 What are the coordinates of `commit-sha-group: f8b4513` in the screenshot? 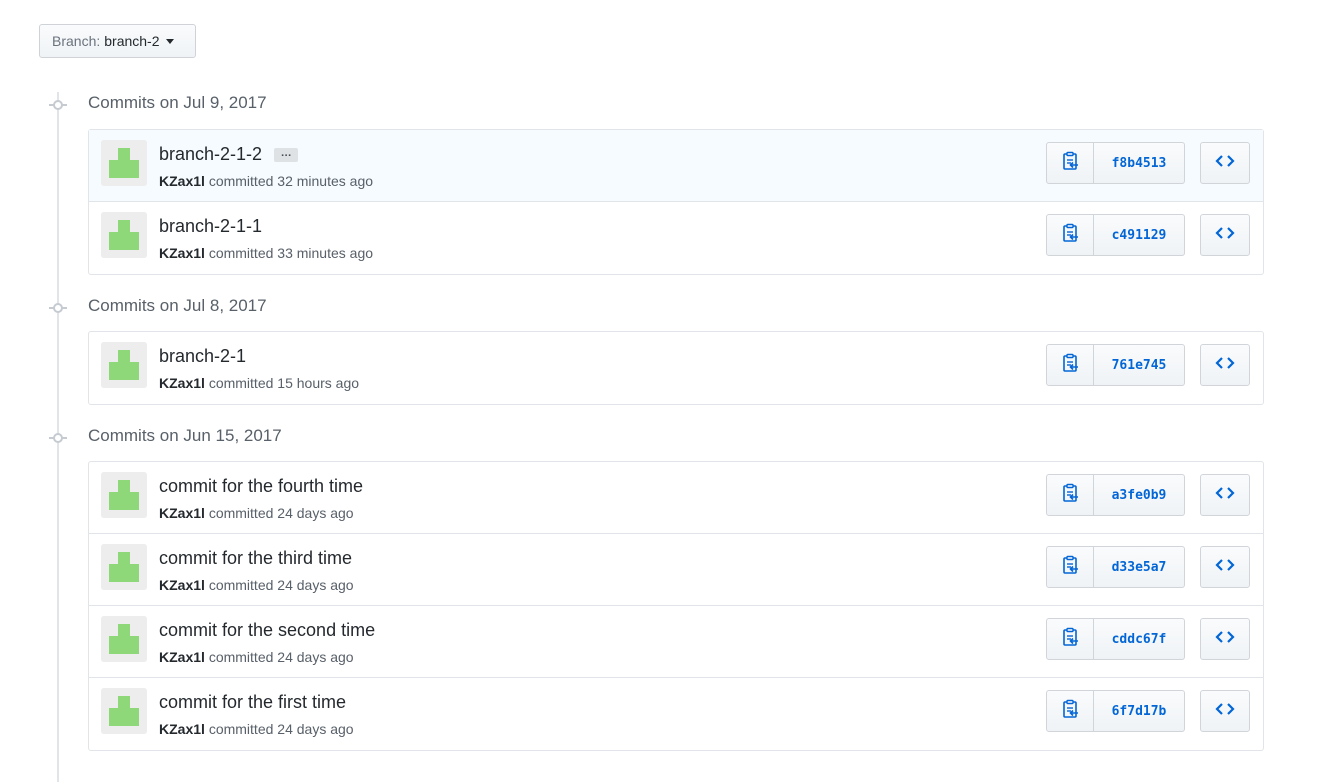 It's located at (1115, 163).